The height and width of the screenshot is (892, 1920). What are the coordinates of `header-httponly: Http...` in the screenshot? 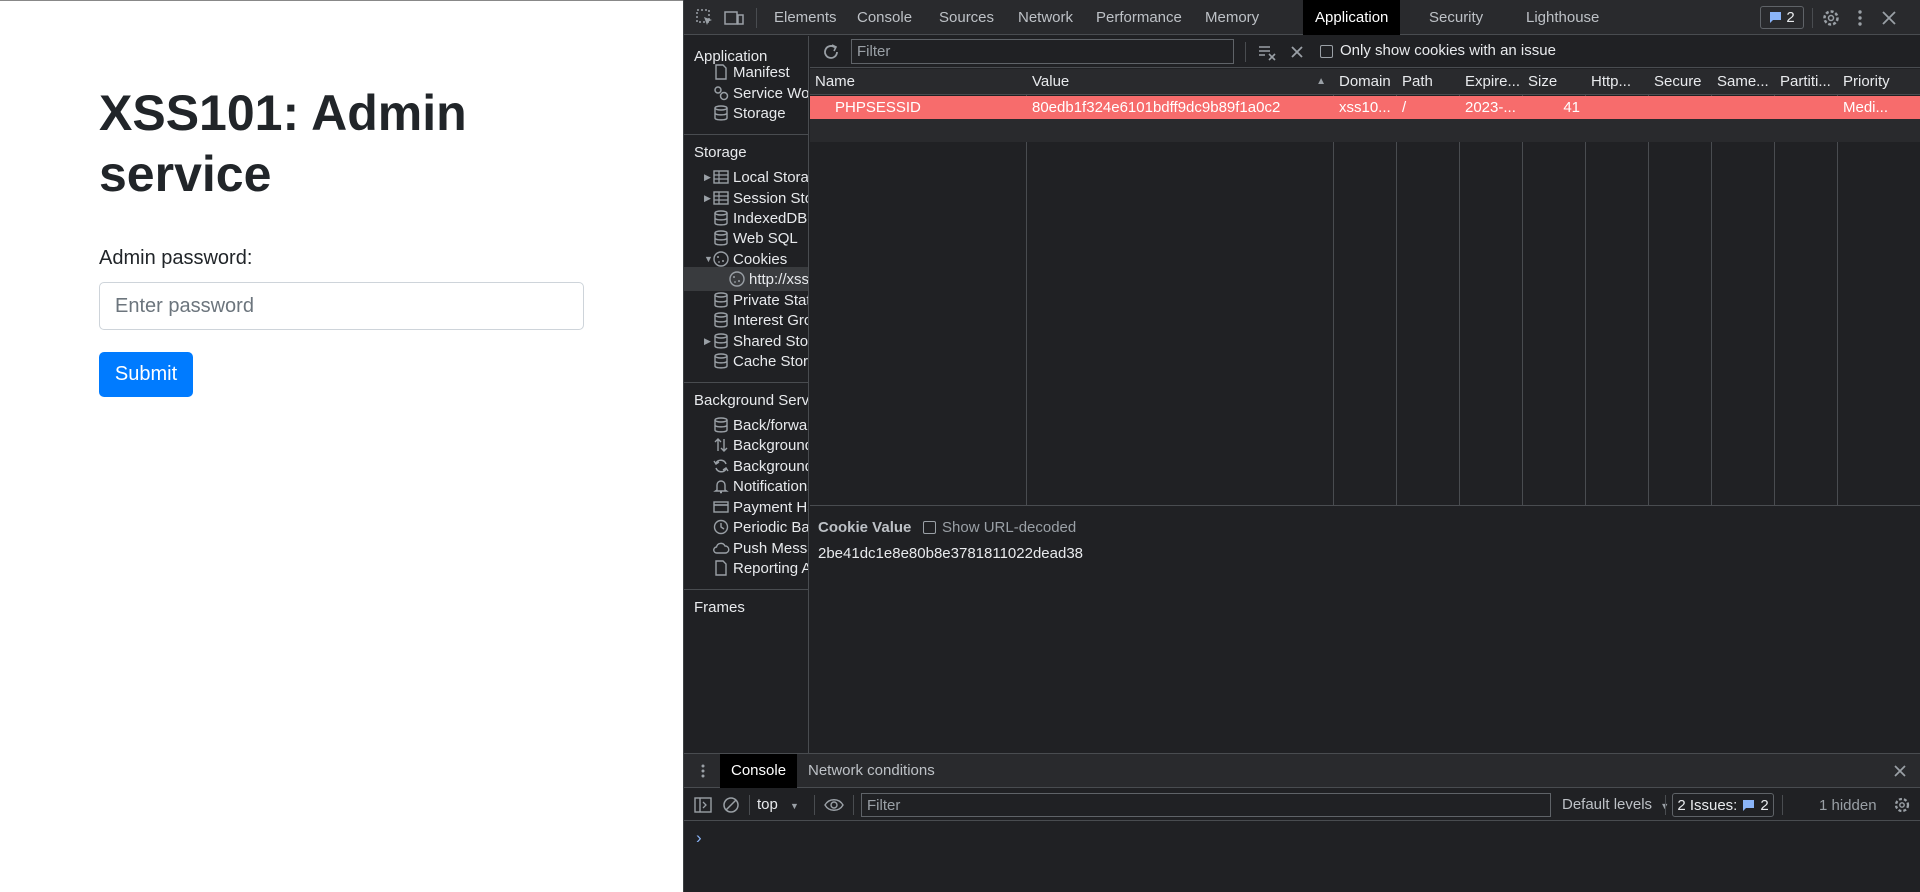 It's located at (1617, 82).